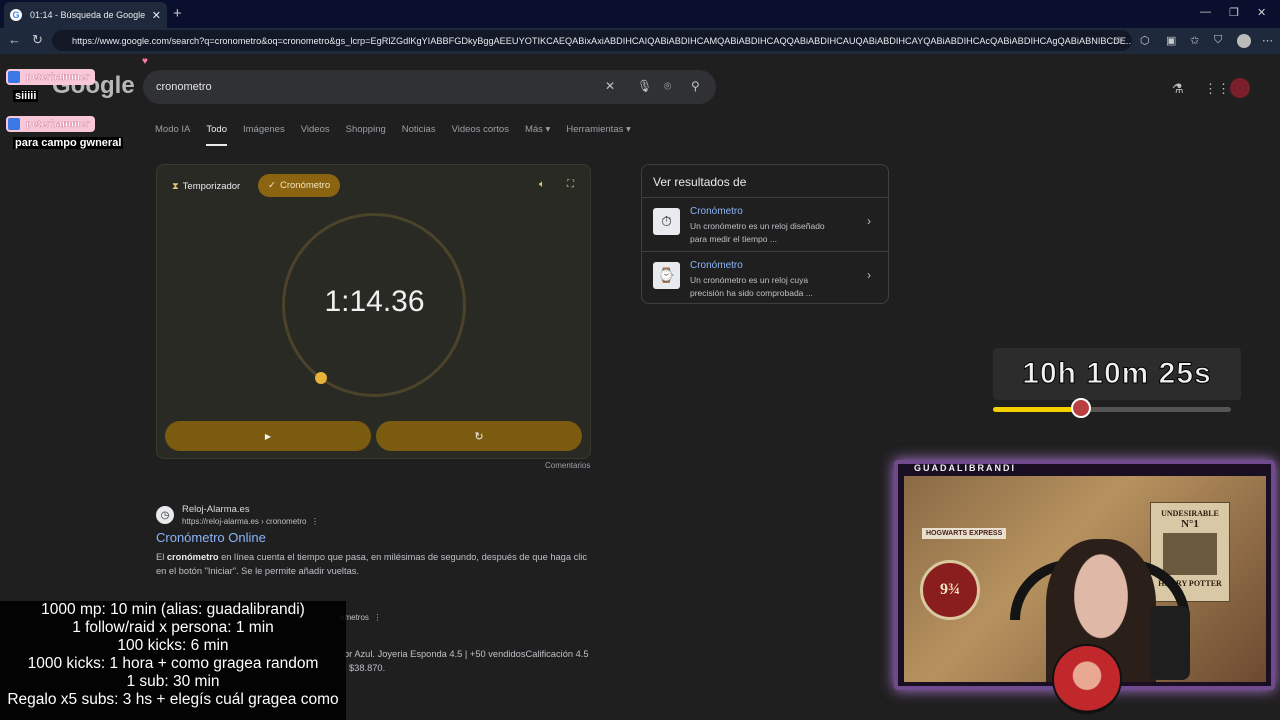 The width and height of the screenshot is (1280, 720). What do you see at coordinates (374, 301) in the screenshot?
I see `stopwatch-time: 1:14.36` at bounding box center [374, 301].